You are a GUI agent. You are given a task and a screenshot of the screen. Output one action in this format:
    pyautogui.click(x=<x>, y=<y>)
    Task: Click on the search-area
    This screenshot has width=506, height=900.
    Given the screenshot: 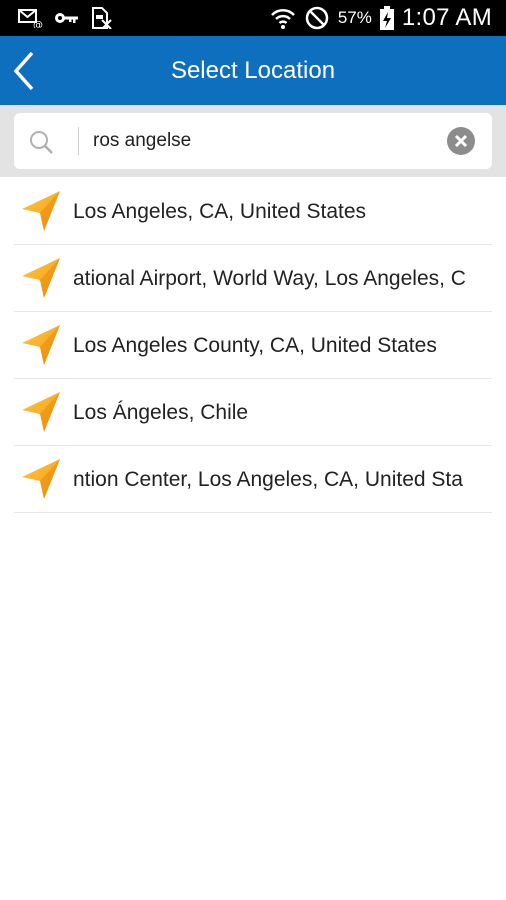 What is the action you would take?
    pyautogui.click(x=253, y=141)
    